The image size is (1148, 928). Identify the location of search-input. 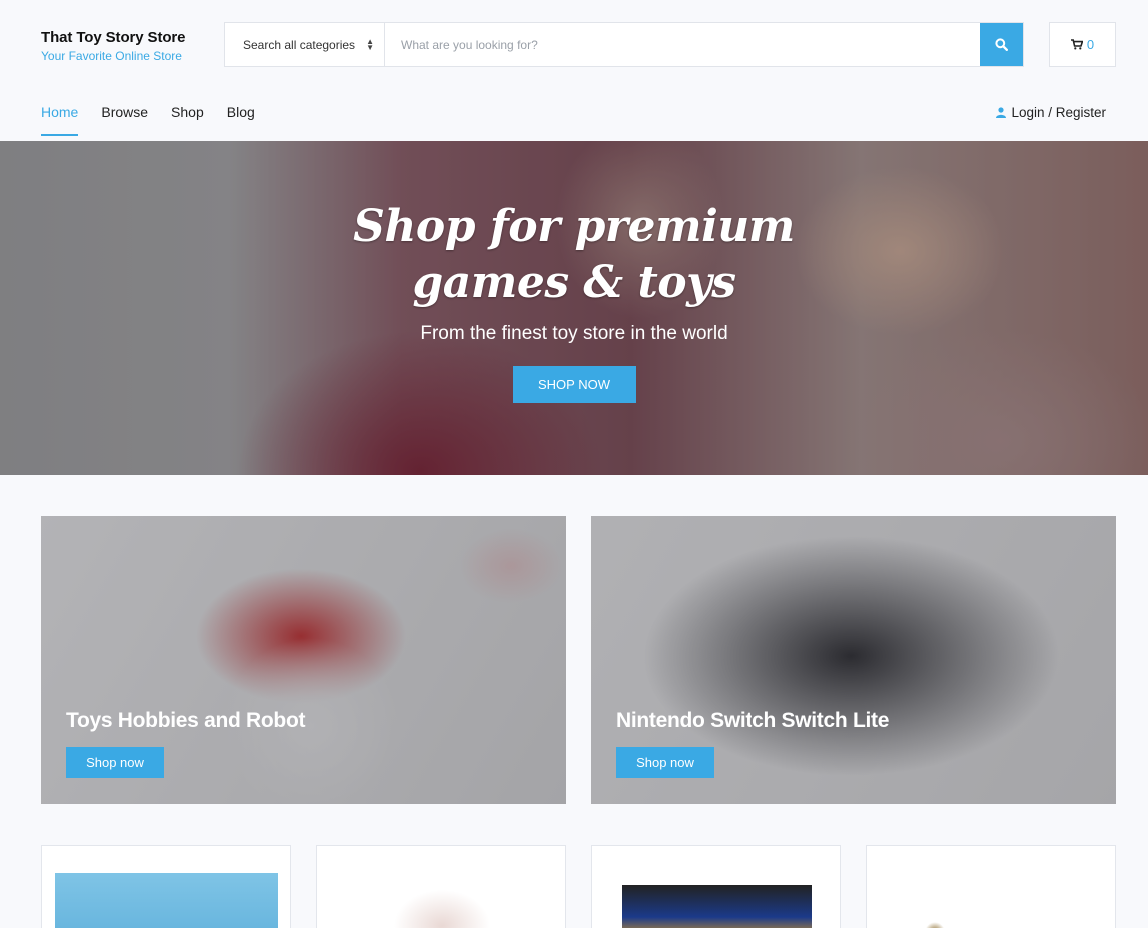
(682, 44).